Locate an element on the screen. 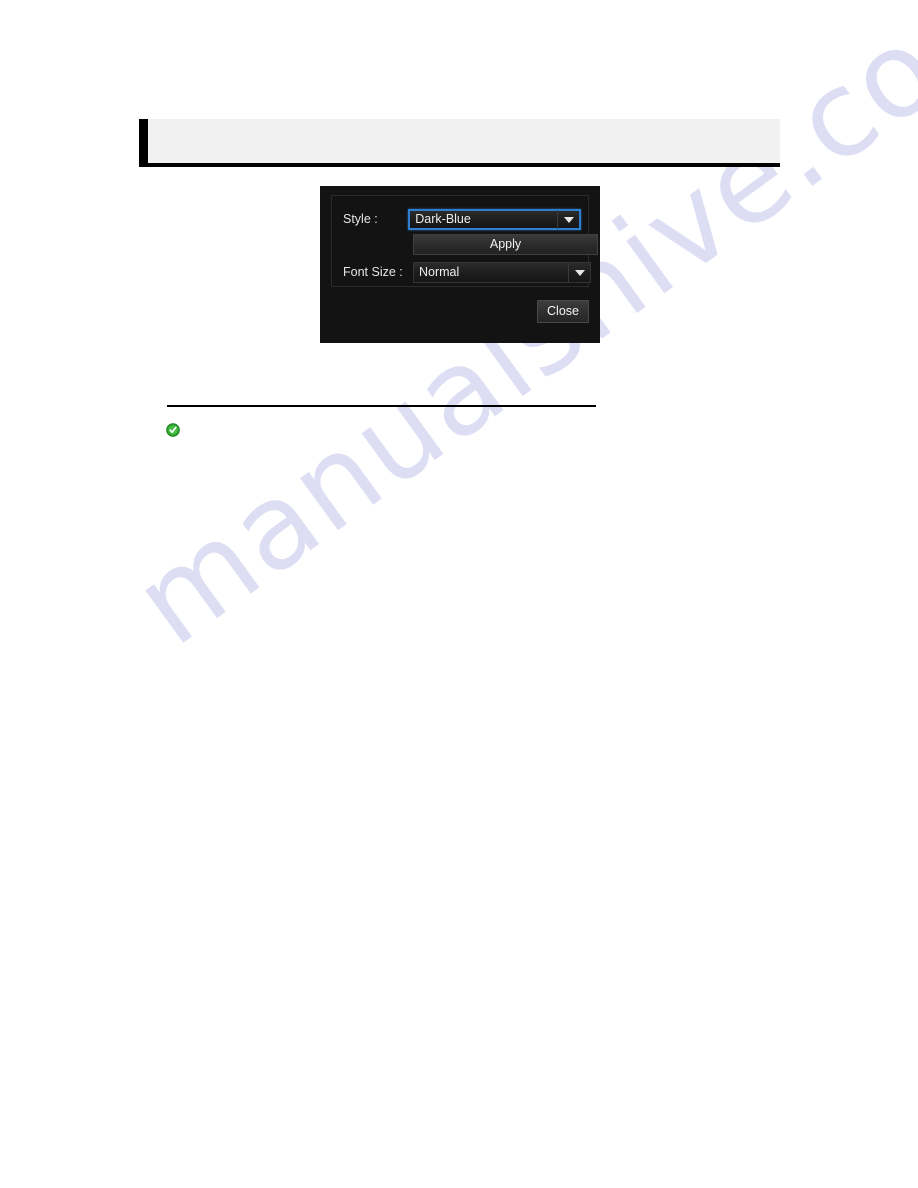 Image resolution: width=918 pixels, height=1188 pixels. style-label: Style : is located at coordinates (360, 219).